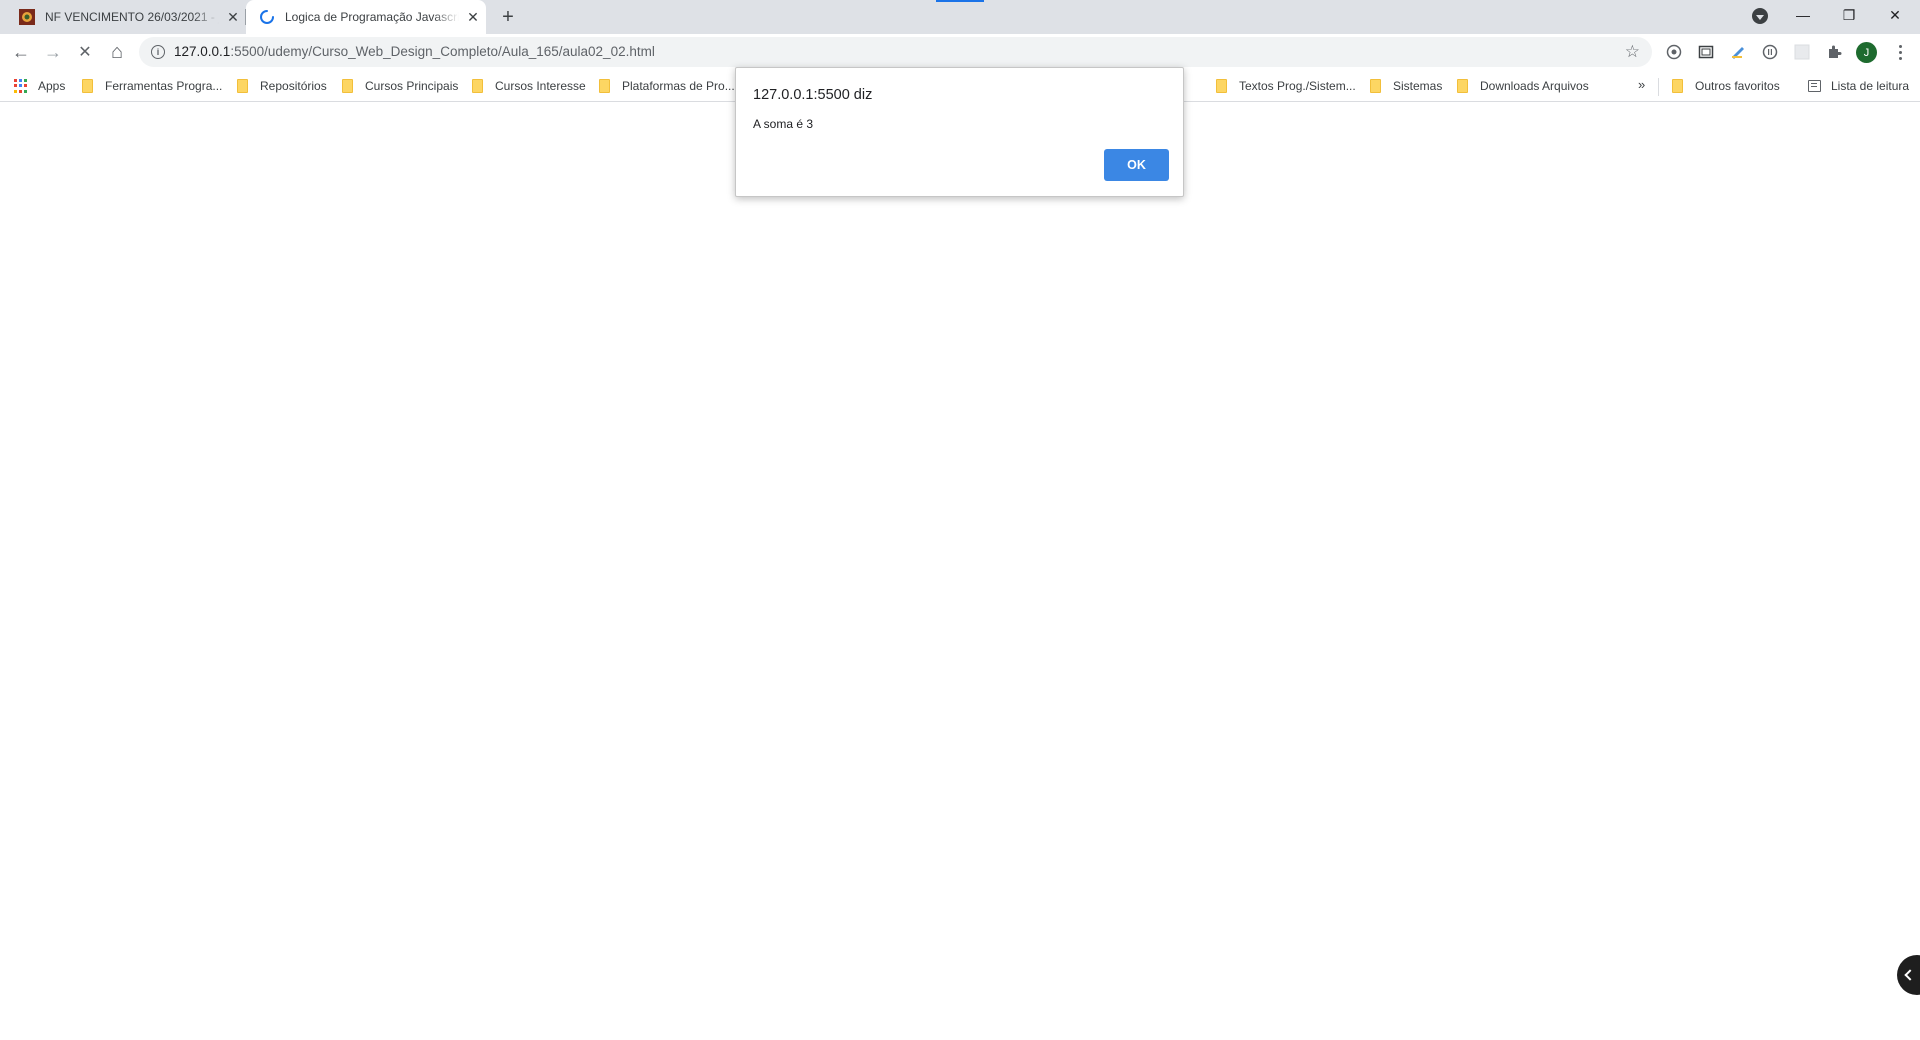  Describe the element at coordinates (1814, 86) in the screenshot. I see `reading-list-icon` at that location.